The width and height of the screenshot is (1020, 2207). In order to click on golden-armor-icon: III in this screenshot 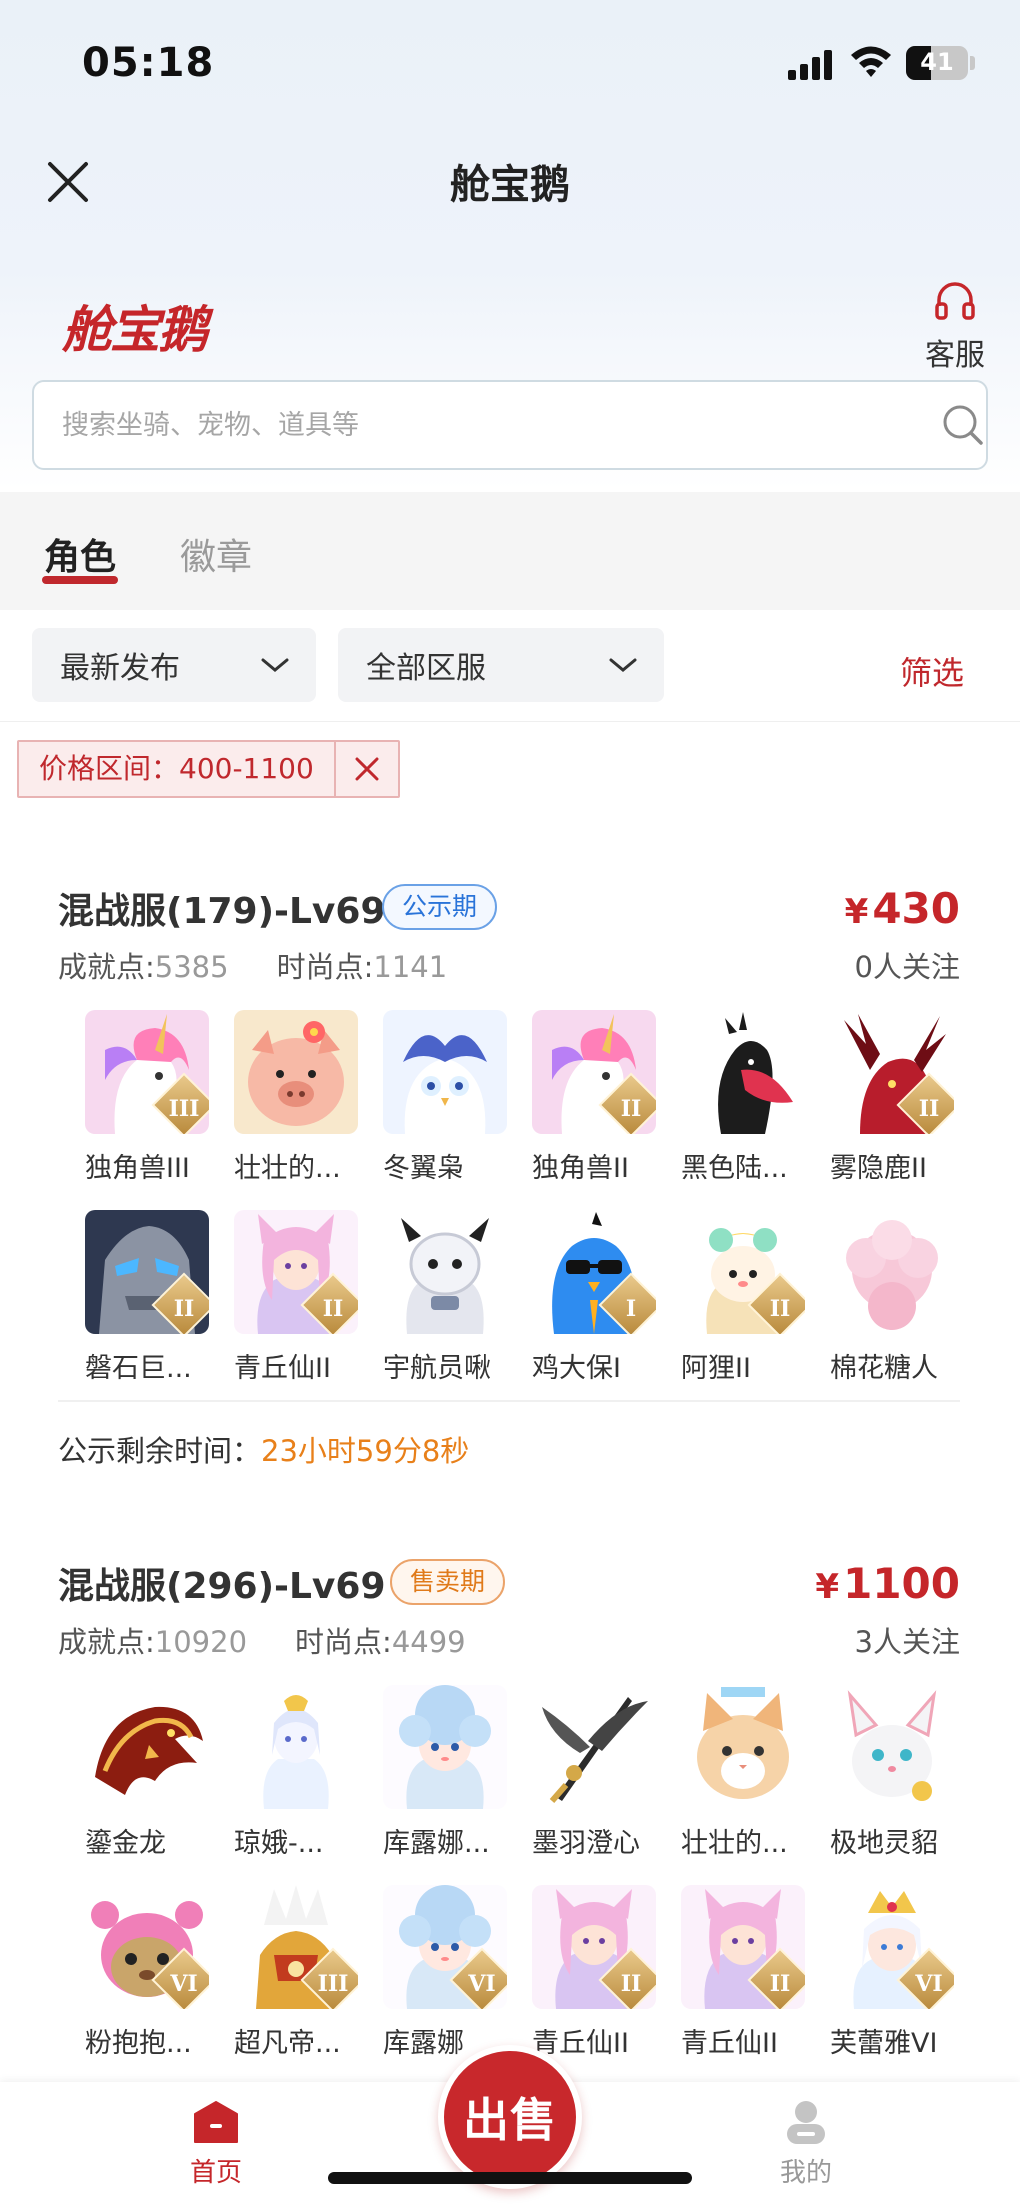, I will do `click(296, 1947)`.